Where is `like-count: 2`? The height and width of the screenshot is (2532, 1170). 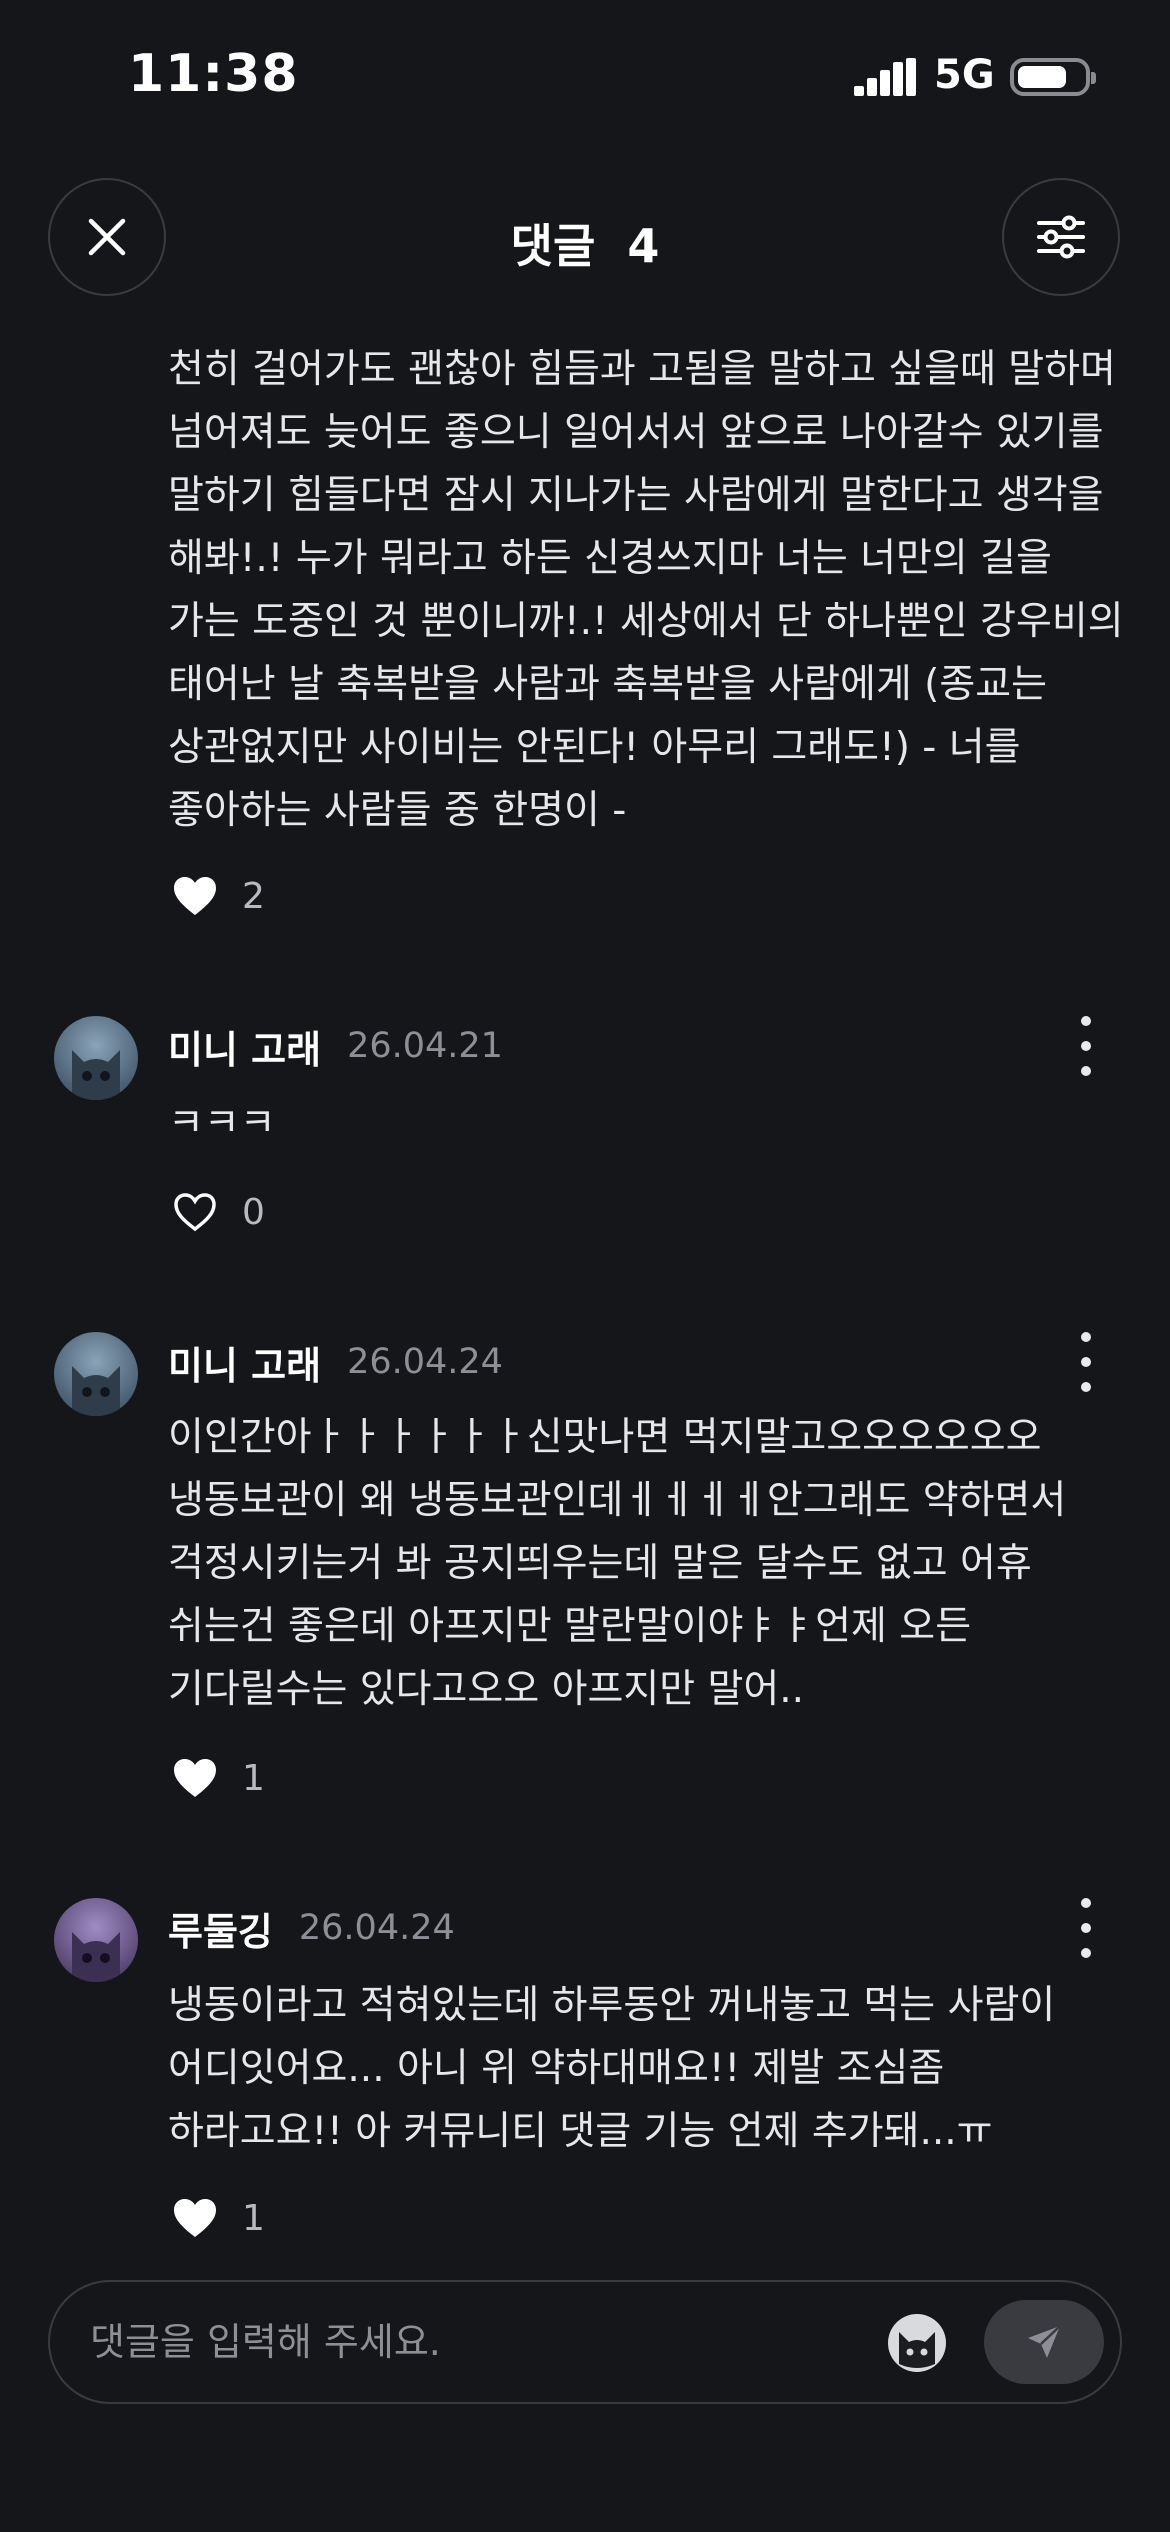
like-count: 2 is located at coordinates (253, 896).